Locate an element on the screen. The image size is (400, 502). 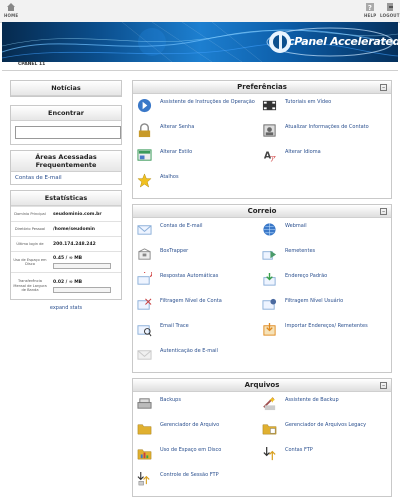
find-body is located at coordinates (66, 132).